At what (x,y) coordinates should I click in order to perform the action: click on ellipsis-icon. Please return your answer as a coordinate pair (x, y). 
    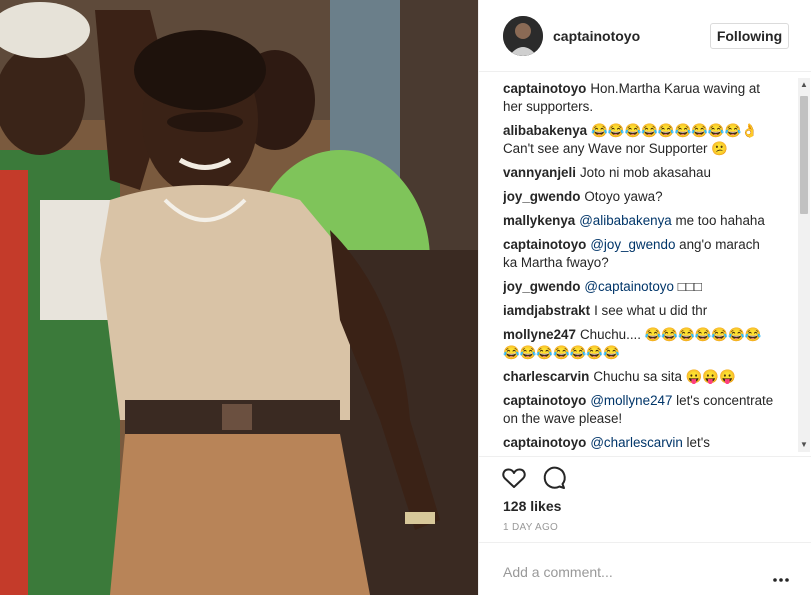
    Looking at the image, I should click on (781, 575).